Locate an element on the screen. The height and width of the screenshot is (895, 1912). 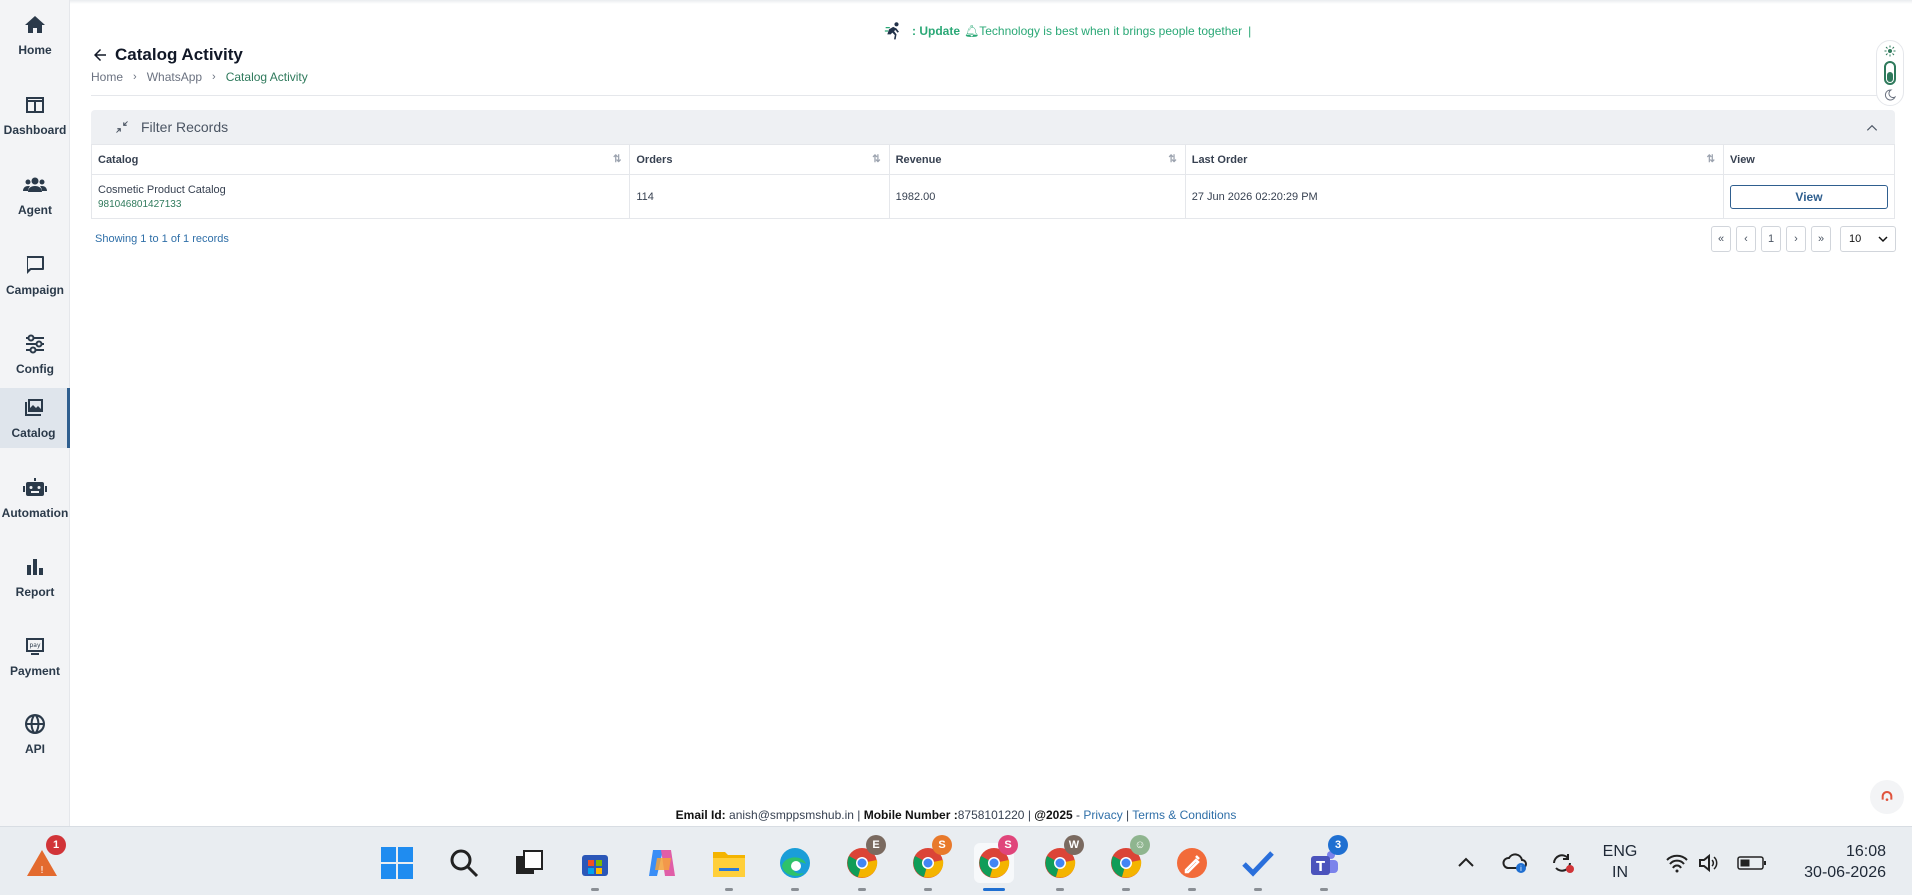
first-page-button: « is located at coordinates (1721, 239).